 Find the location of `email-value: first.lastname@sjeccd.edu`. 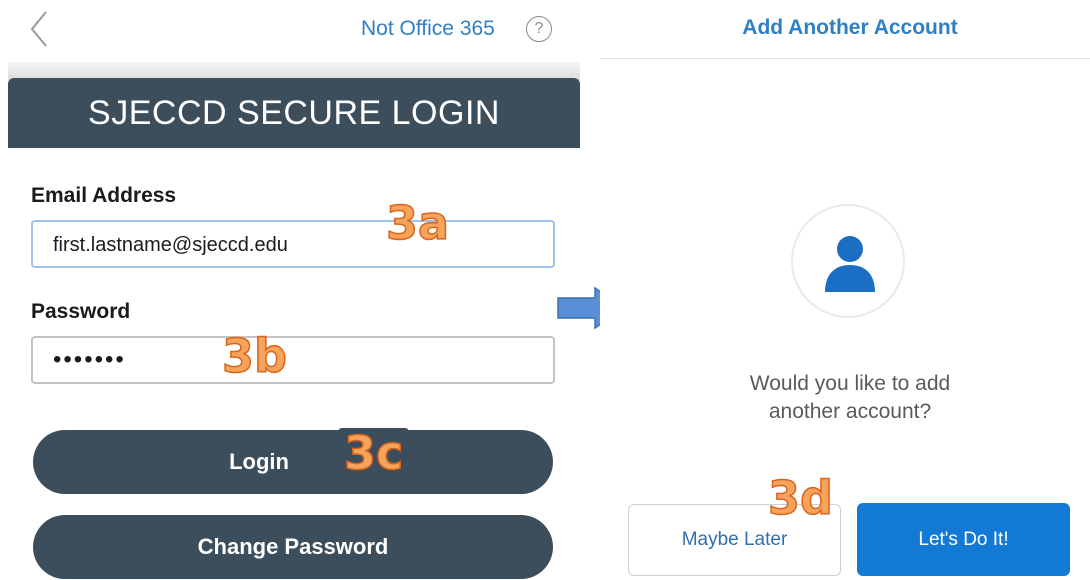

email-value: first.lastname@sjeccd.edu is located at coordinates (170, 245).